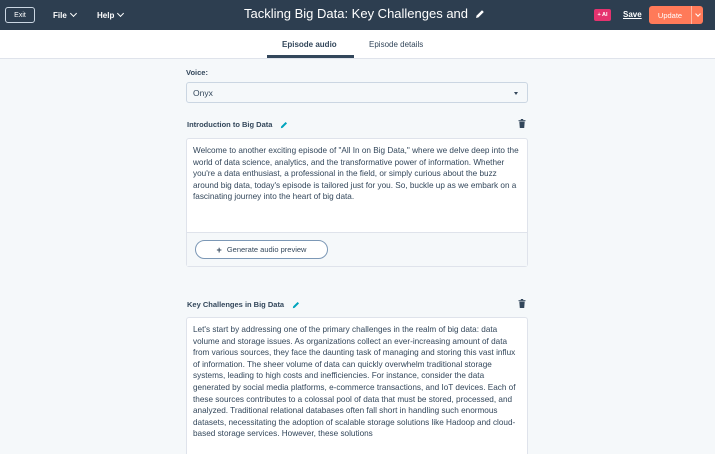 The width and height of the screenshot is (715, 454). I want to click on plus-icon: +, so click(219, 249).